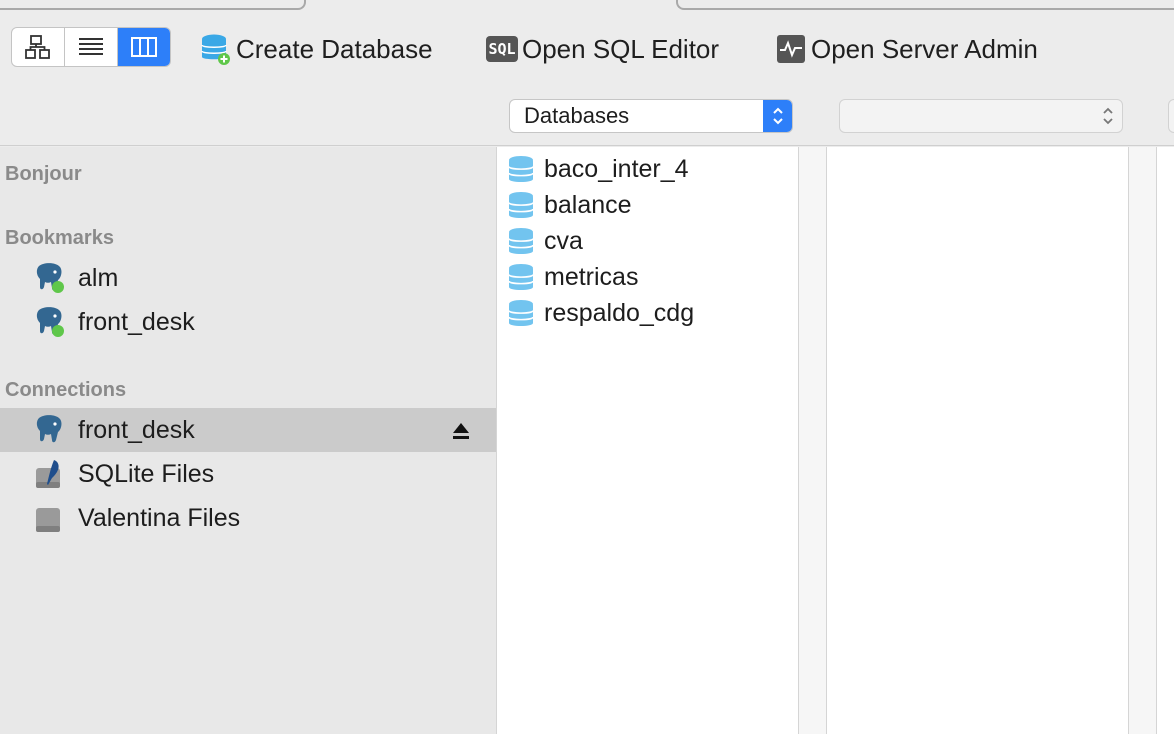 The height and width of the screenshot is (734, 1174). What do you see at coordinates (146, 474) in the screenshot?
I see `connection-label: SQLite Files` at bounding box center [146, 474].